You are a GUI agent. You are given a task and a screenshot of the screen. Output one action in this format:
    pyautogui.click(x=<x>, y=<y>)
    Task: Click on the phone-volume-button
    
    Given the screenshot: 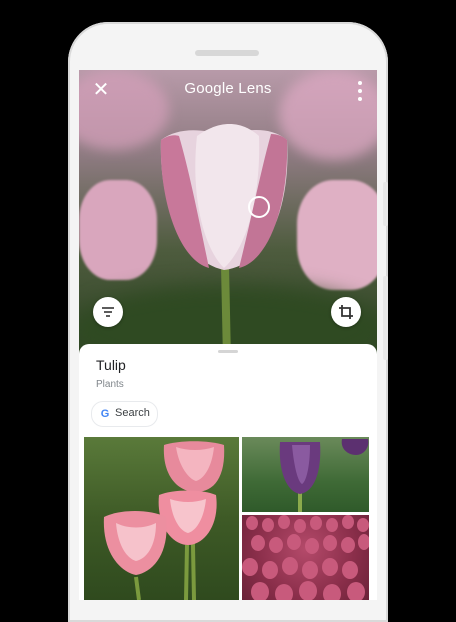 What is the action you would take?
    pyautogui.click(x=385, y=318)
    